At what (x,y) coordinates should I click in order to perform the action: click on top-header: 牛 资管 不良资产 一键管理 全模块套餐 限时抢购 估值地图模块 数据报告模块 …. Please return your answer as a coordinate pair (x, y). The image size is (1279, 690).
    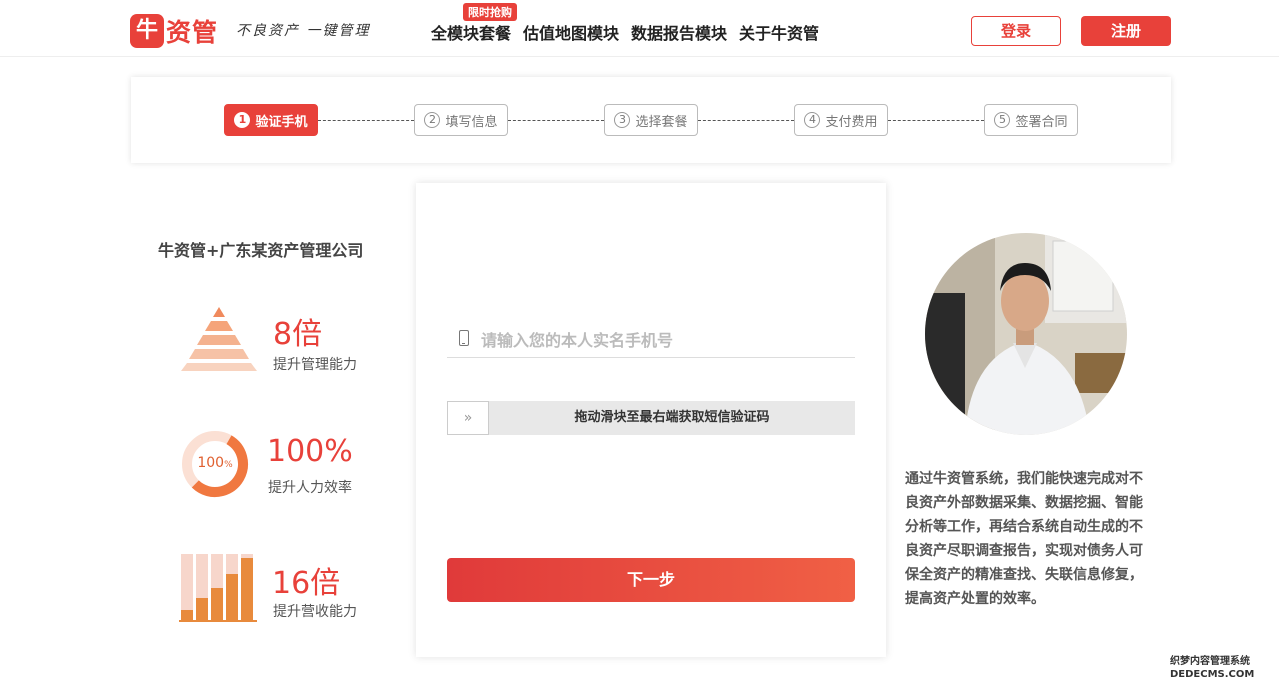
    Looking at the image, I should click on (639, 28).